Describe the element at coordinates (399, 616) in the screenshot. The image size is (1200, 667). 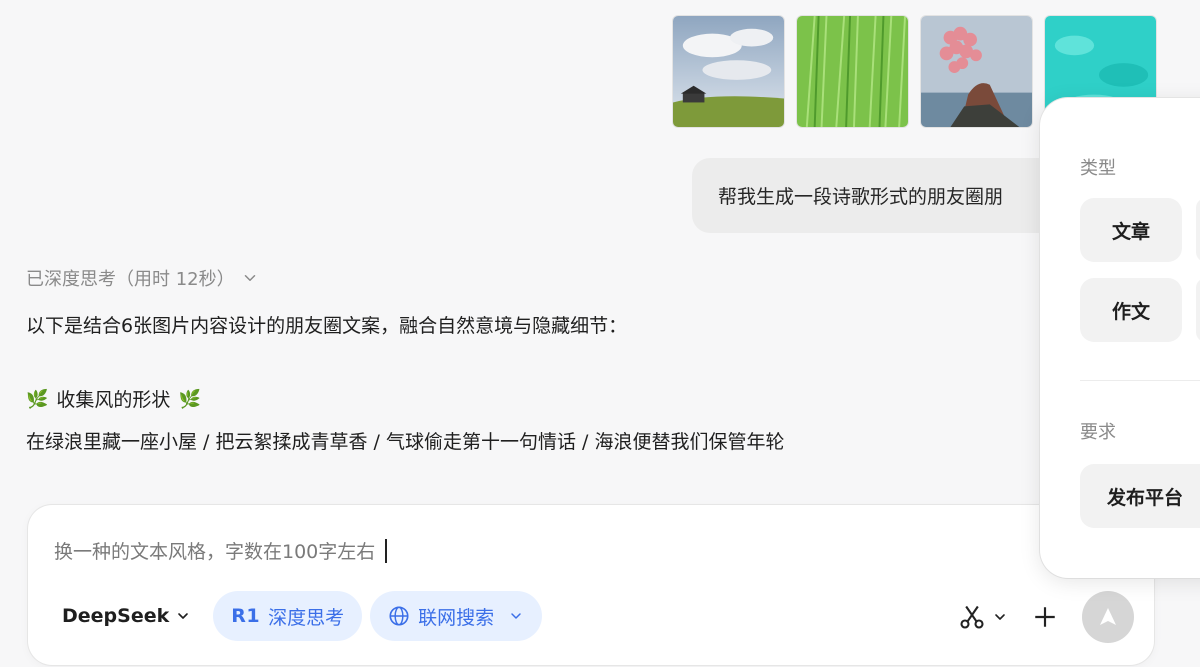
I see `globe-icon` at that location.